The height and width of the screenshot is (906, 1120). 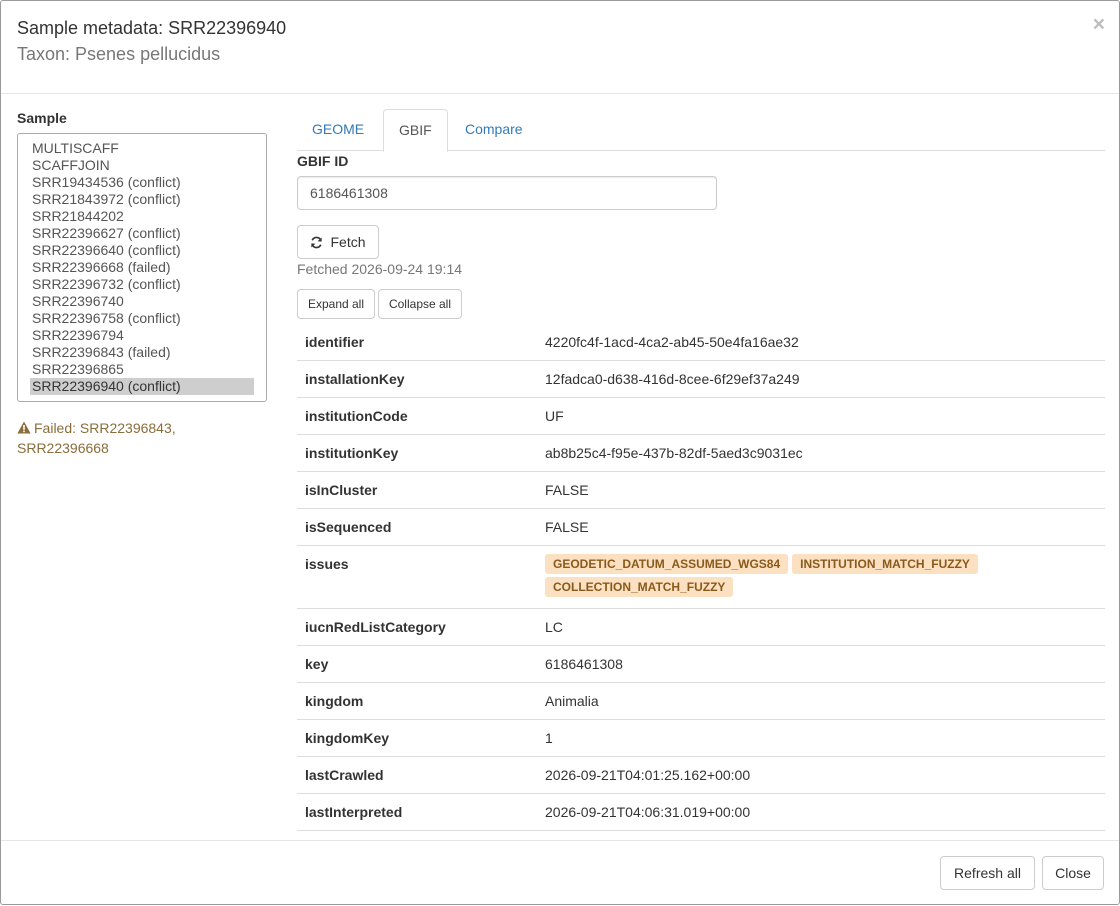 I want to click on sample-option: SRR22396627 (conflict), so click(x=142, y=233).